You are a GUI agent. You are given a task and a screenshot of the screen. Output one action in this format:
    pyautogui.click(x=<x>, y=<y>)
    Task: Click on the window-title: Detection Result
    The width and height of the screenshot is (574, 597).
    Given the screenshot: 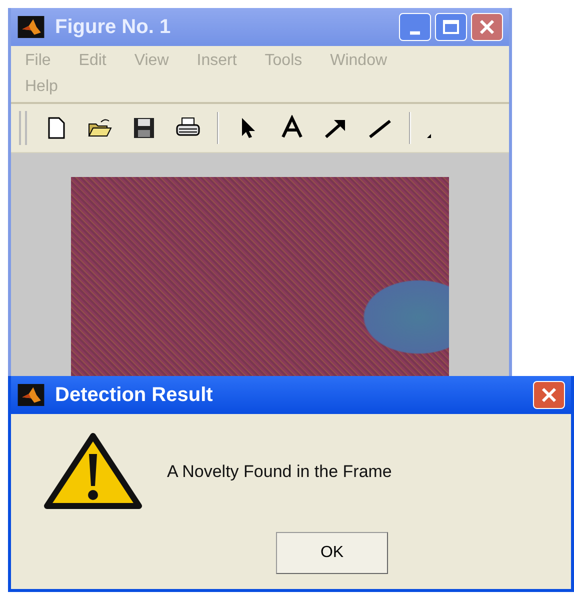 What is the action you would take?
    pyautogui.click(x=134, y=395)
    